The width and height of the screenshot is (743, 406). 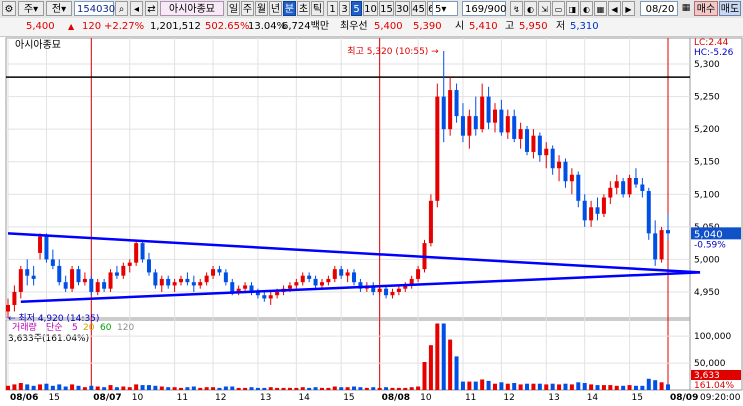 I want to click on y-tick-label: 5,150, so click(x=707, y=163).